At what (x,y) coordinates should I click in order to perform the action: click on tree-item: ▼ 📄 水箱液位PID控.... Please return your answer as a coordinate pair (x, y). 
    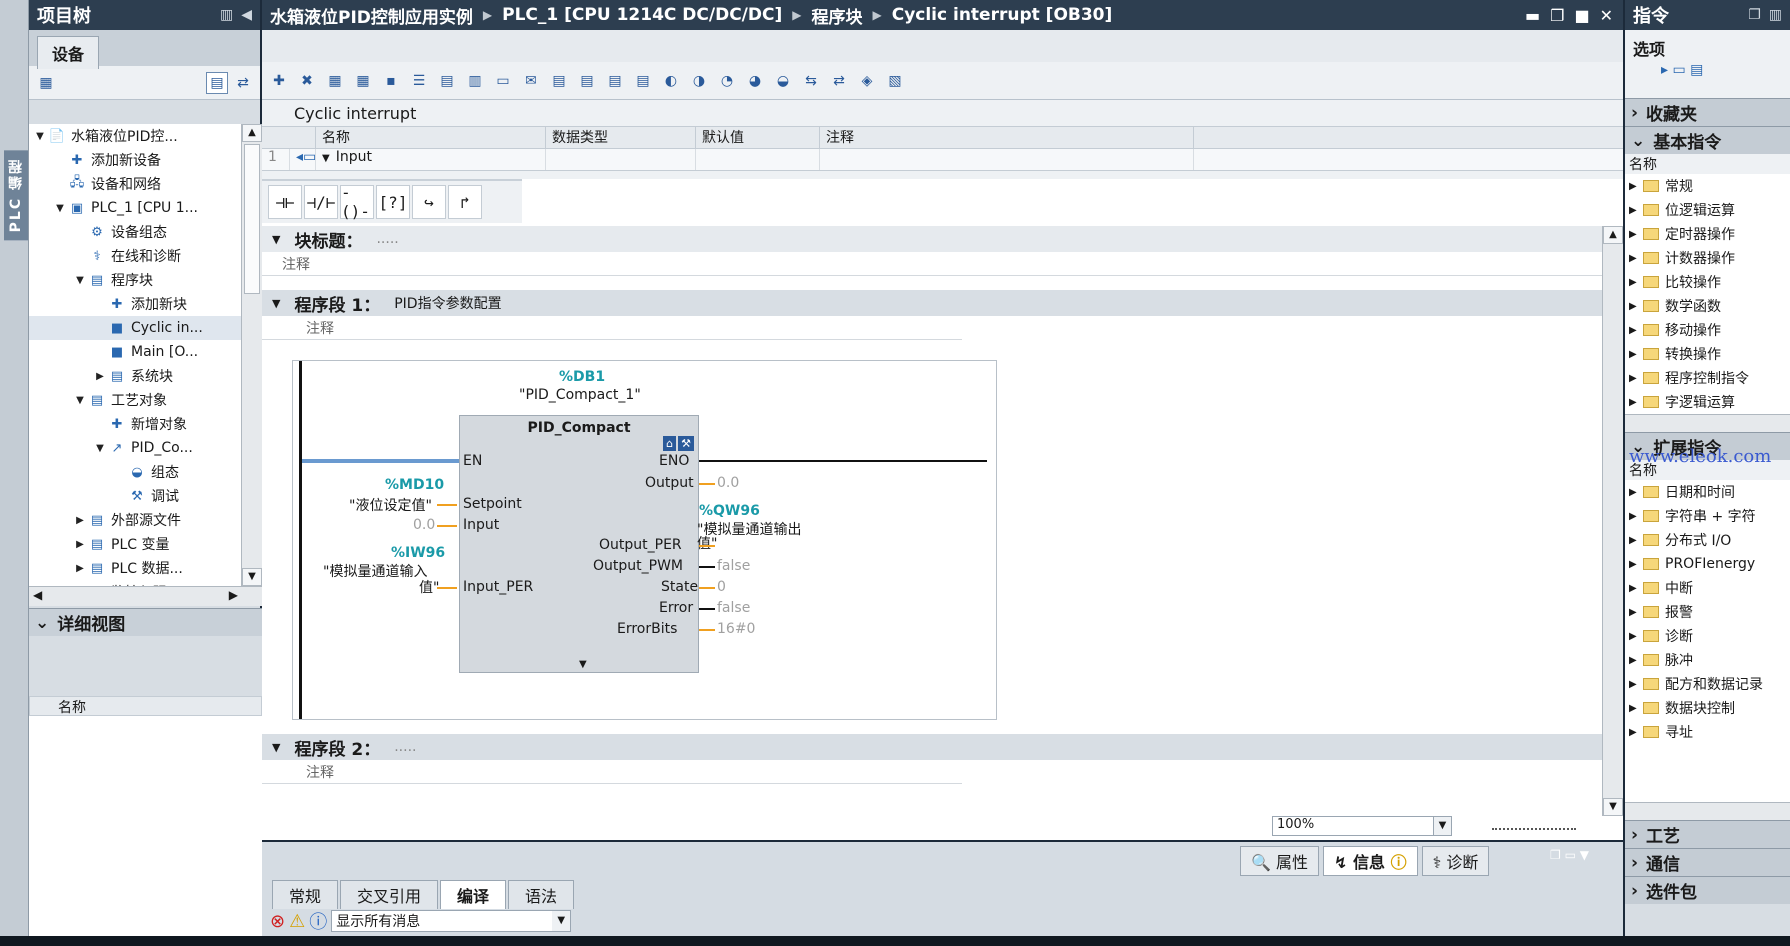
    Looking at the image, I should click on (135, 136).